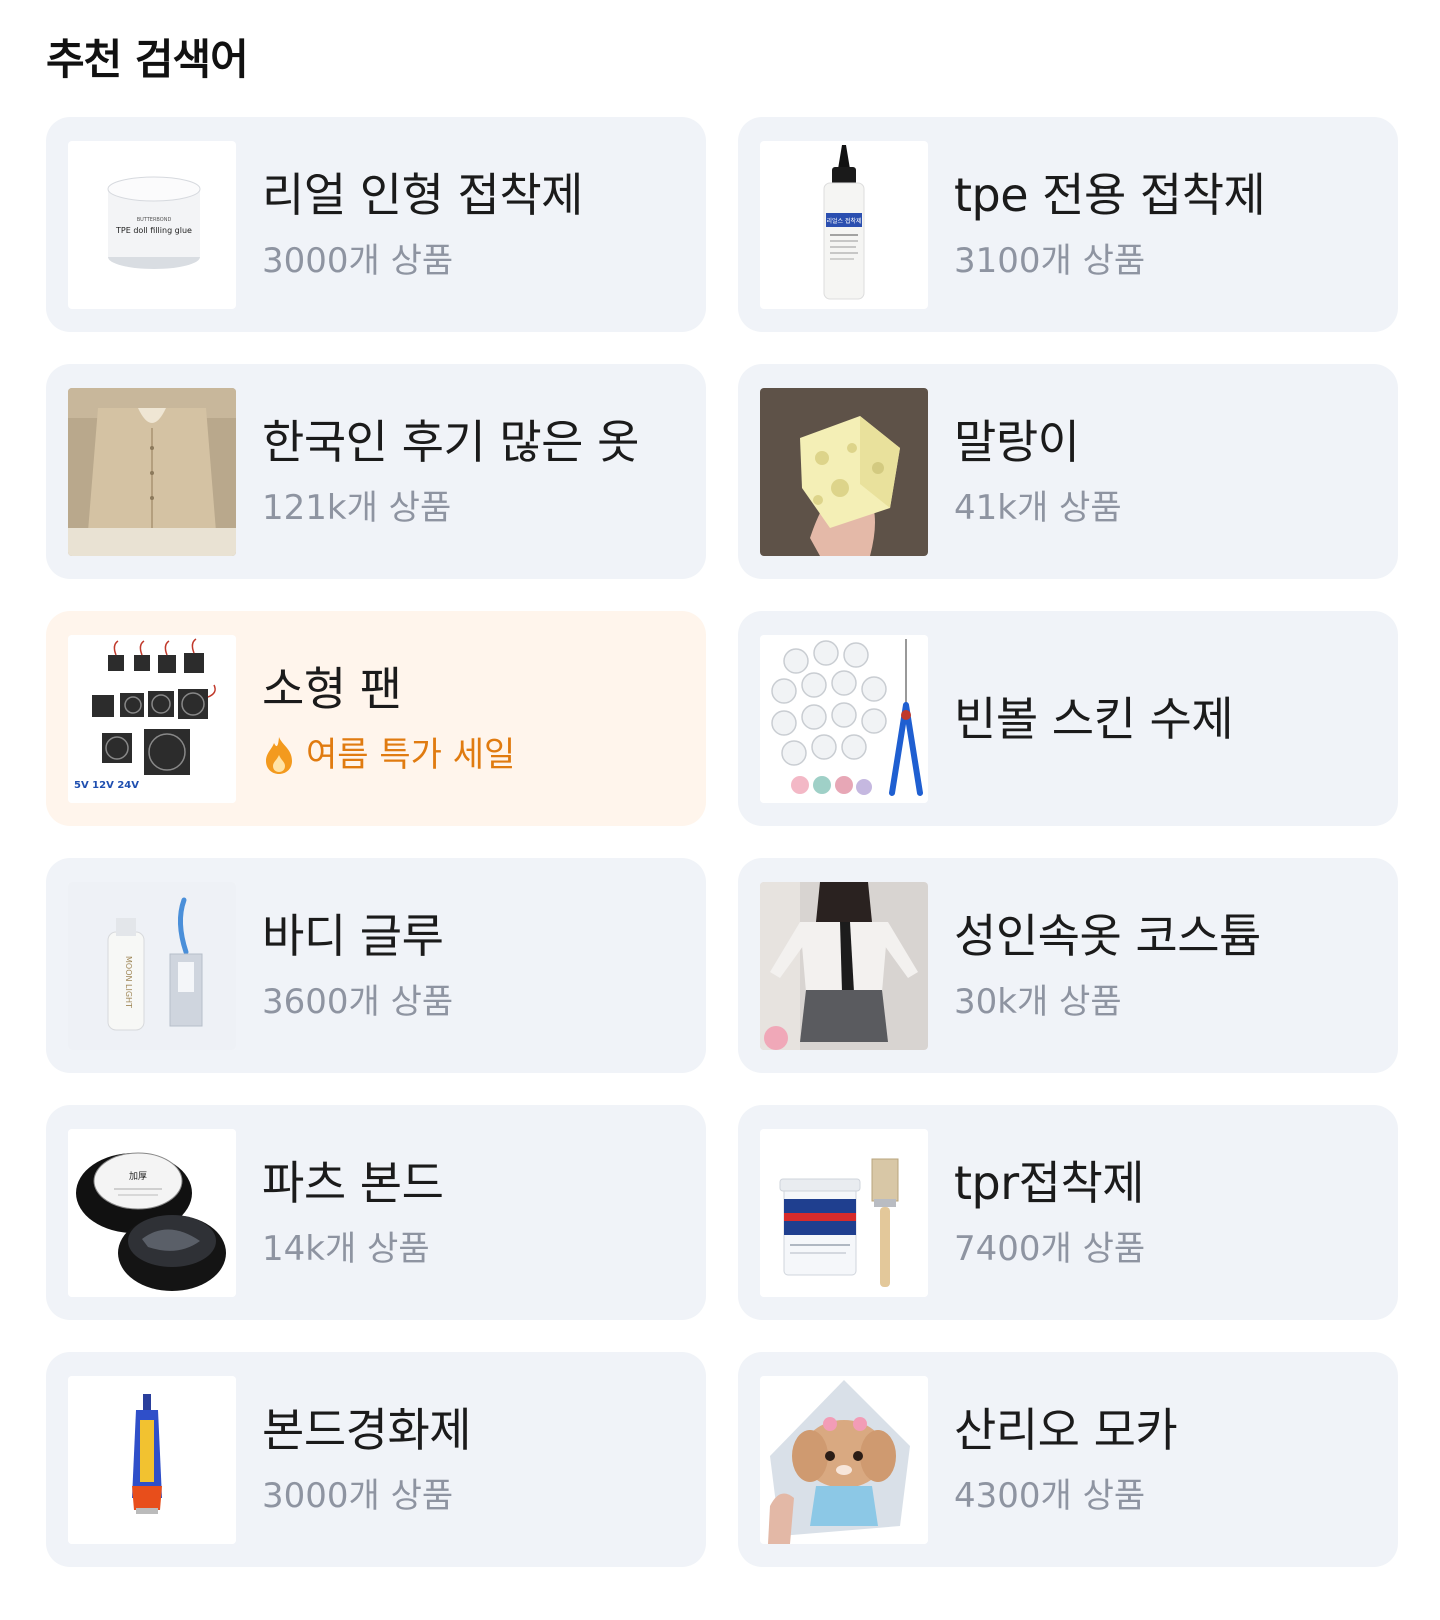 This screenshot has height=1620, width=1440. I want to click on product-count: 4300개 상품, so click(1050, 1495).